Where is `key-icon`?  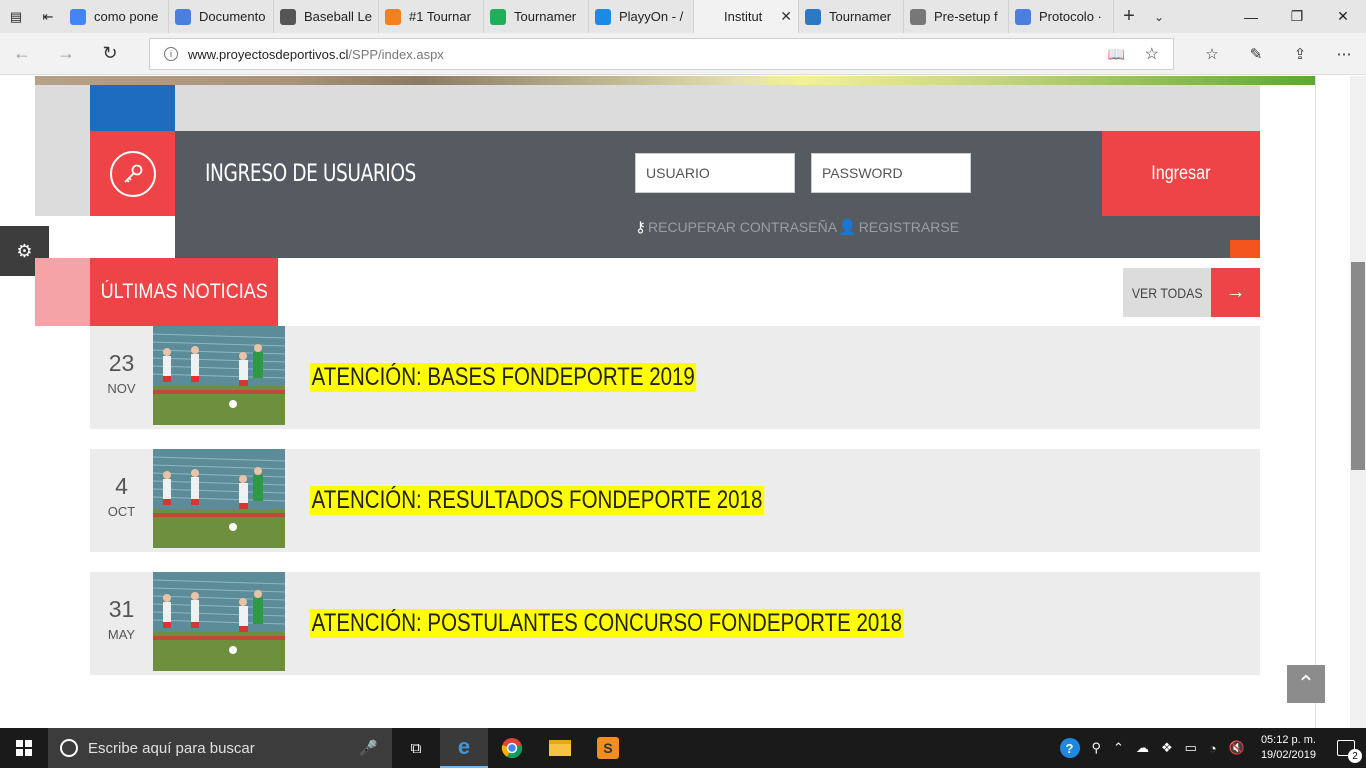 key-icon is located at coordinates (132, 173).